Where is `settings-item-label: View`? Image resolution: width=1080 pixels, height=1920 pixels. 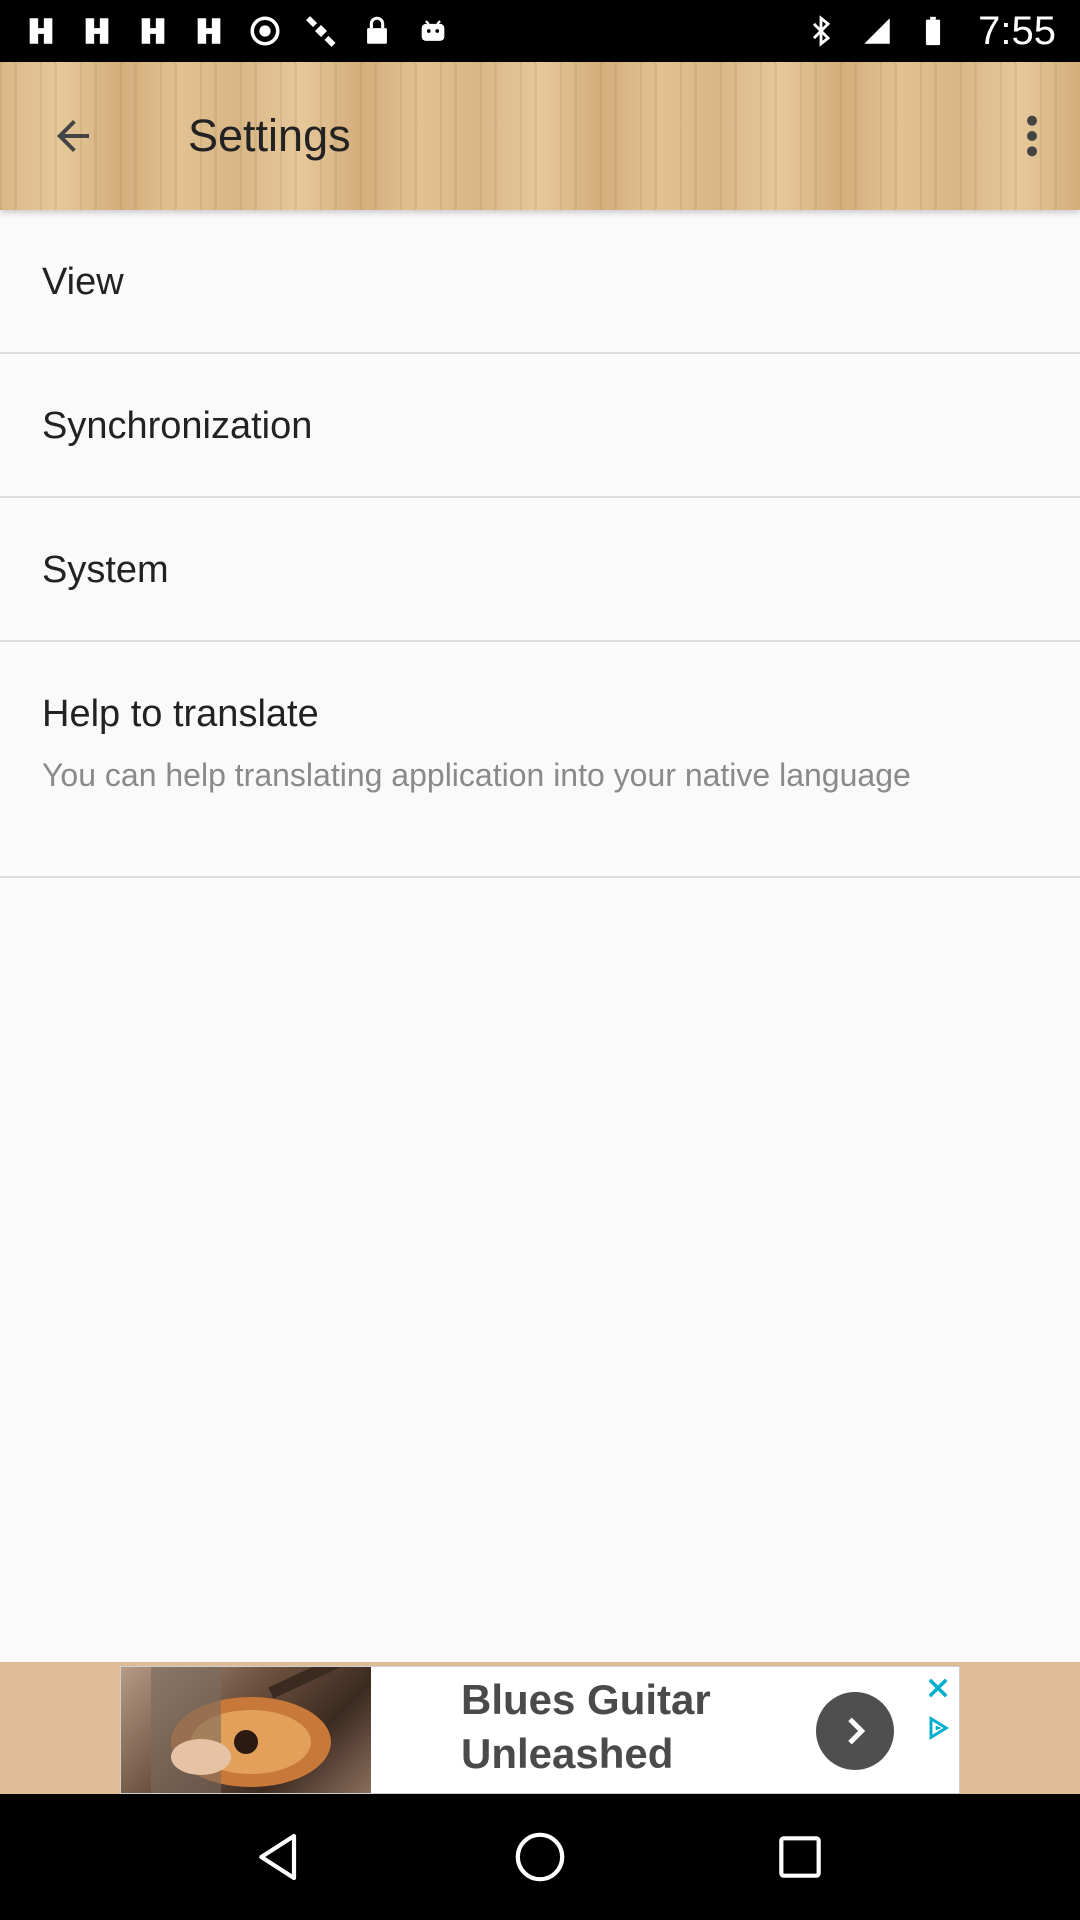
settings-item-label: View is located at coordinates (83, 282).